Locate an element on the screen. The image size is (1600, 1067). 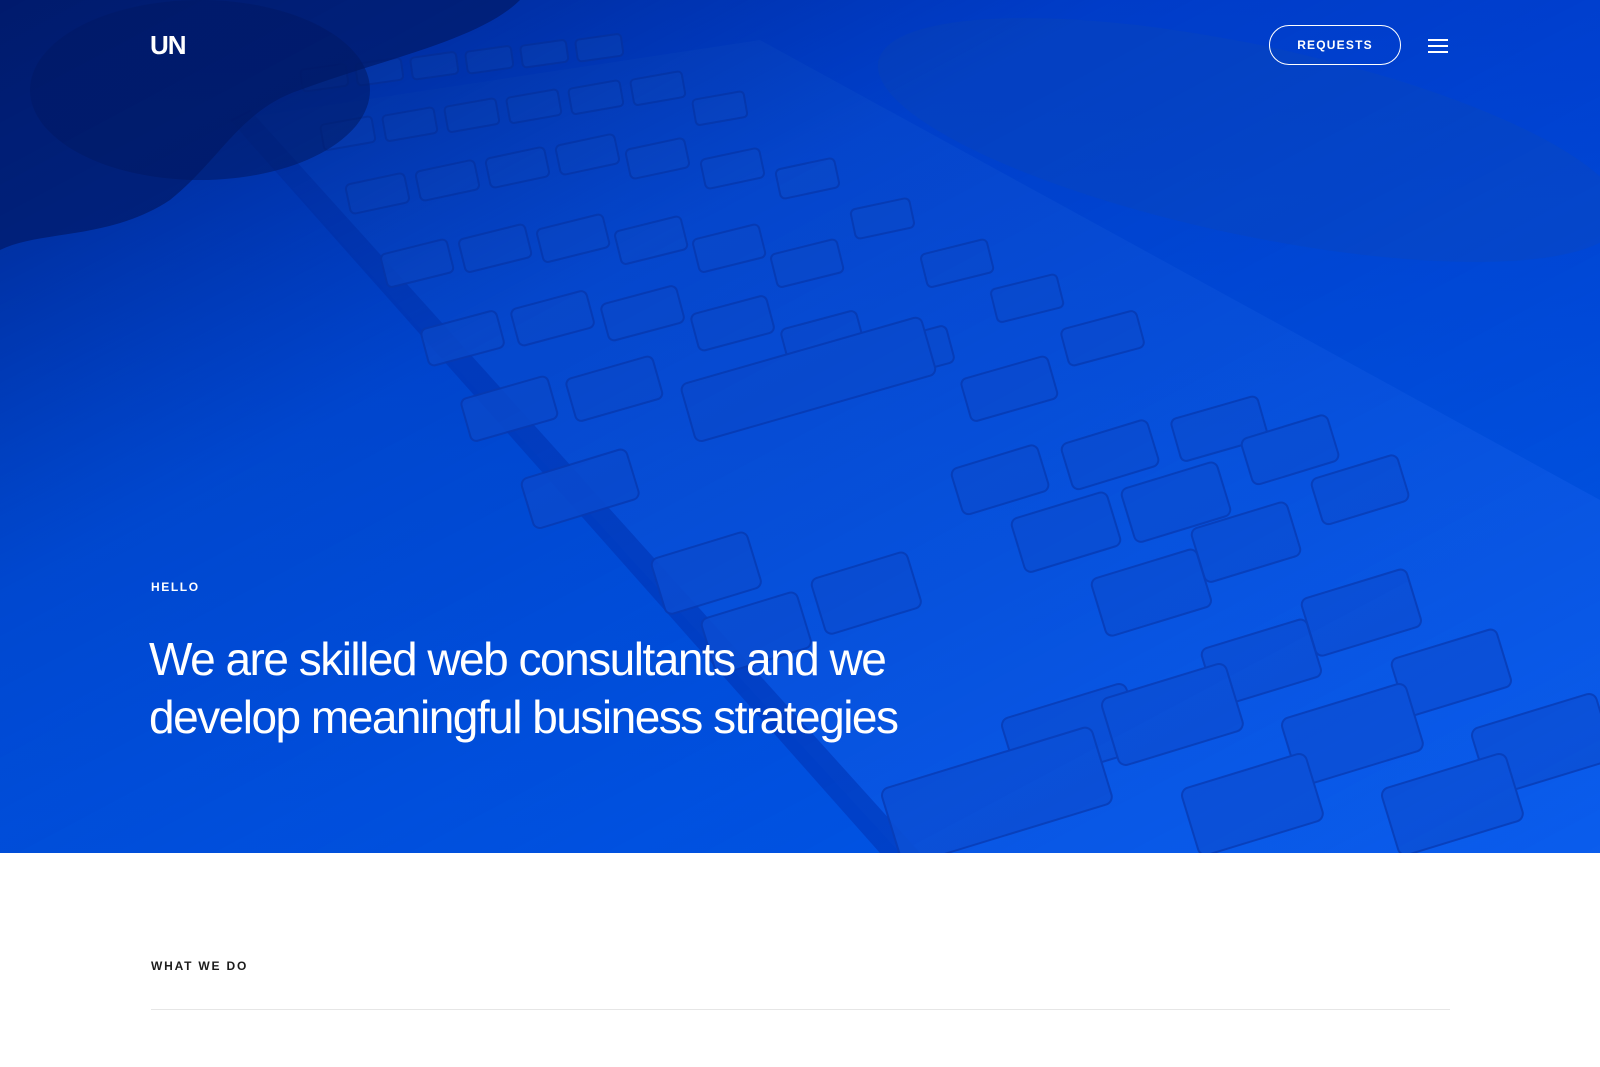
site-logo: UN is located at coordinates (168, 45).